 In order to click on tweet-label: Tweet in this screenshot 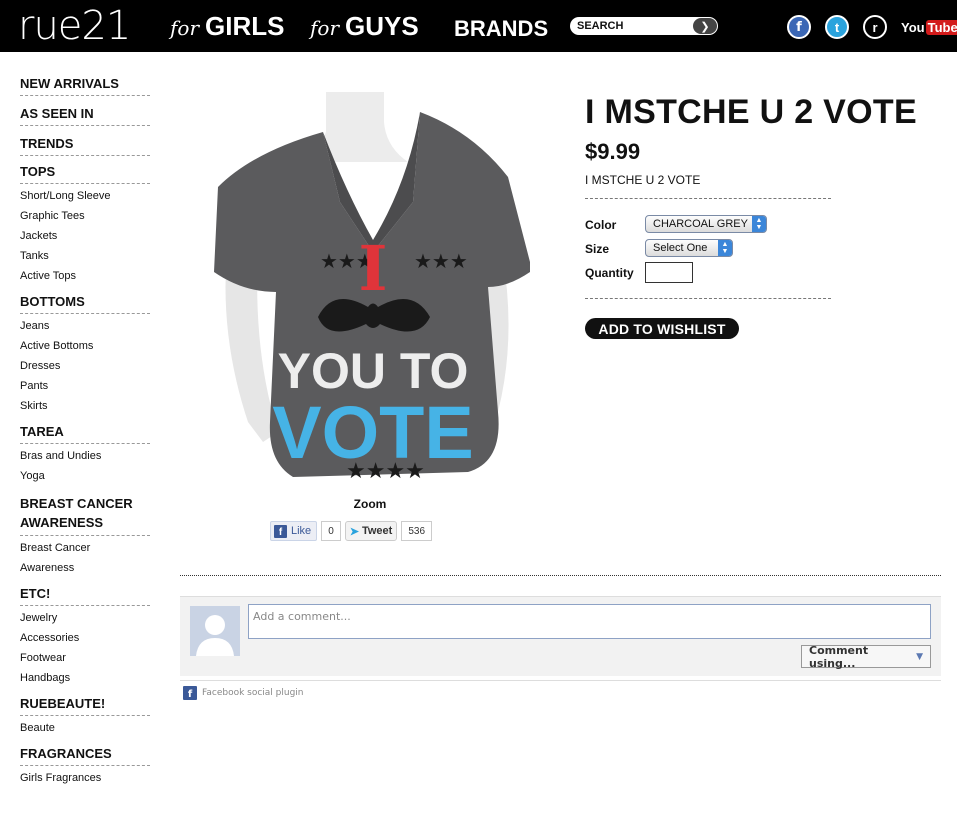, I will do `click(377, 531)`.